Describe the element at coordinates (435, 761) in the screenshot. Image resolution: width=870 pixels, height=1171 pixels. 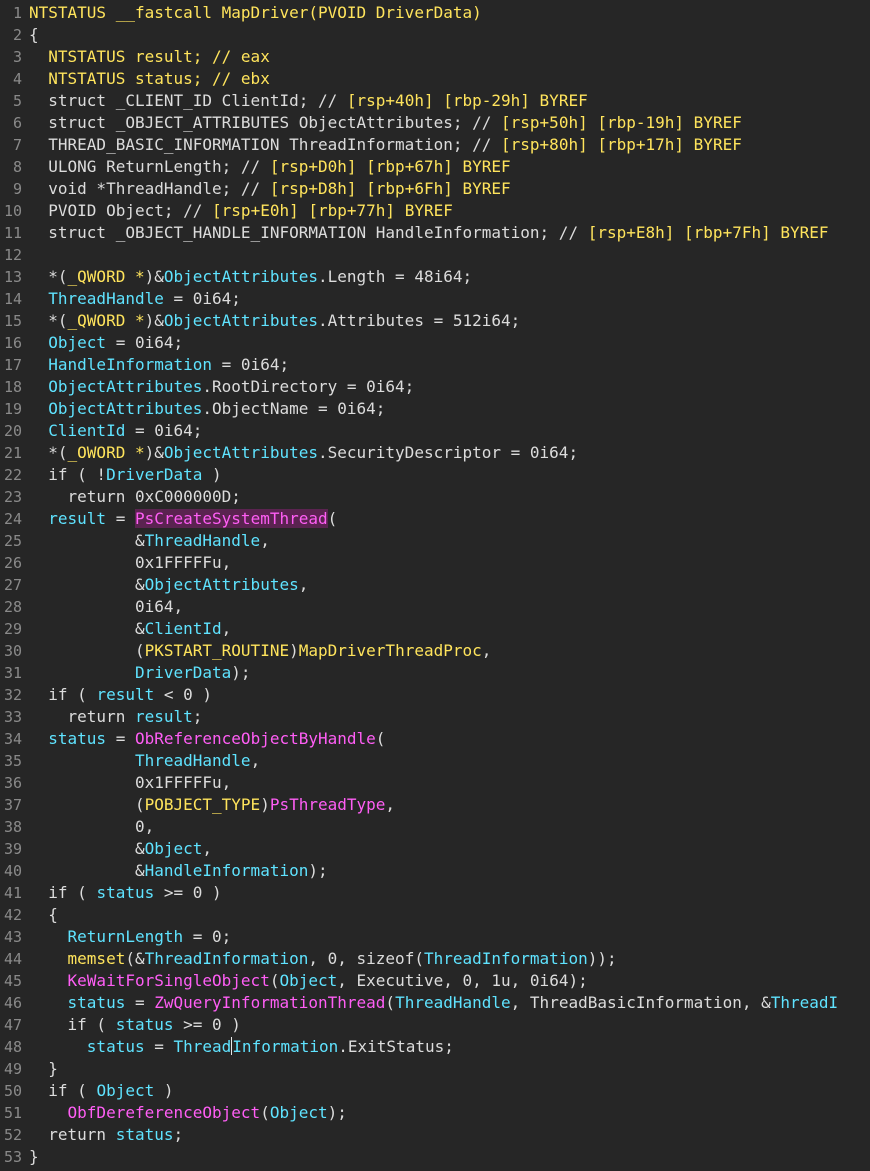
I see `code-line: 35 ThreadHandle,` at that location.